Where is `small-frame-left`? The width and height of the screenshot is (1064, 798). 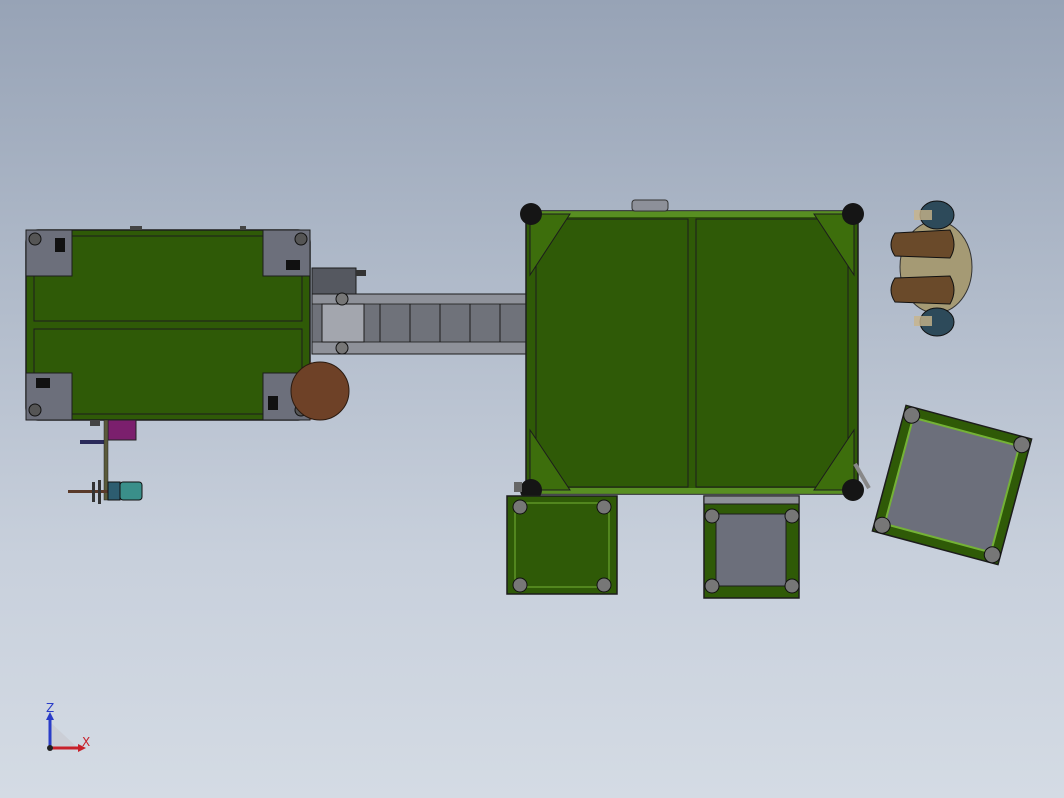 small-frame-left is located at coordinates (562, 545).